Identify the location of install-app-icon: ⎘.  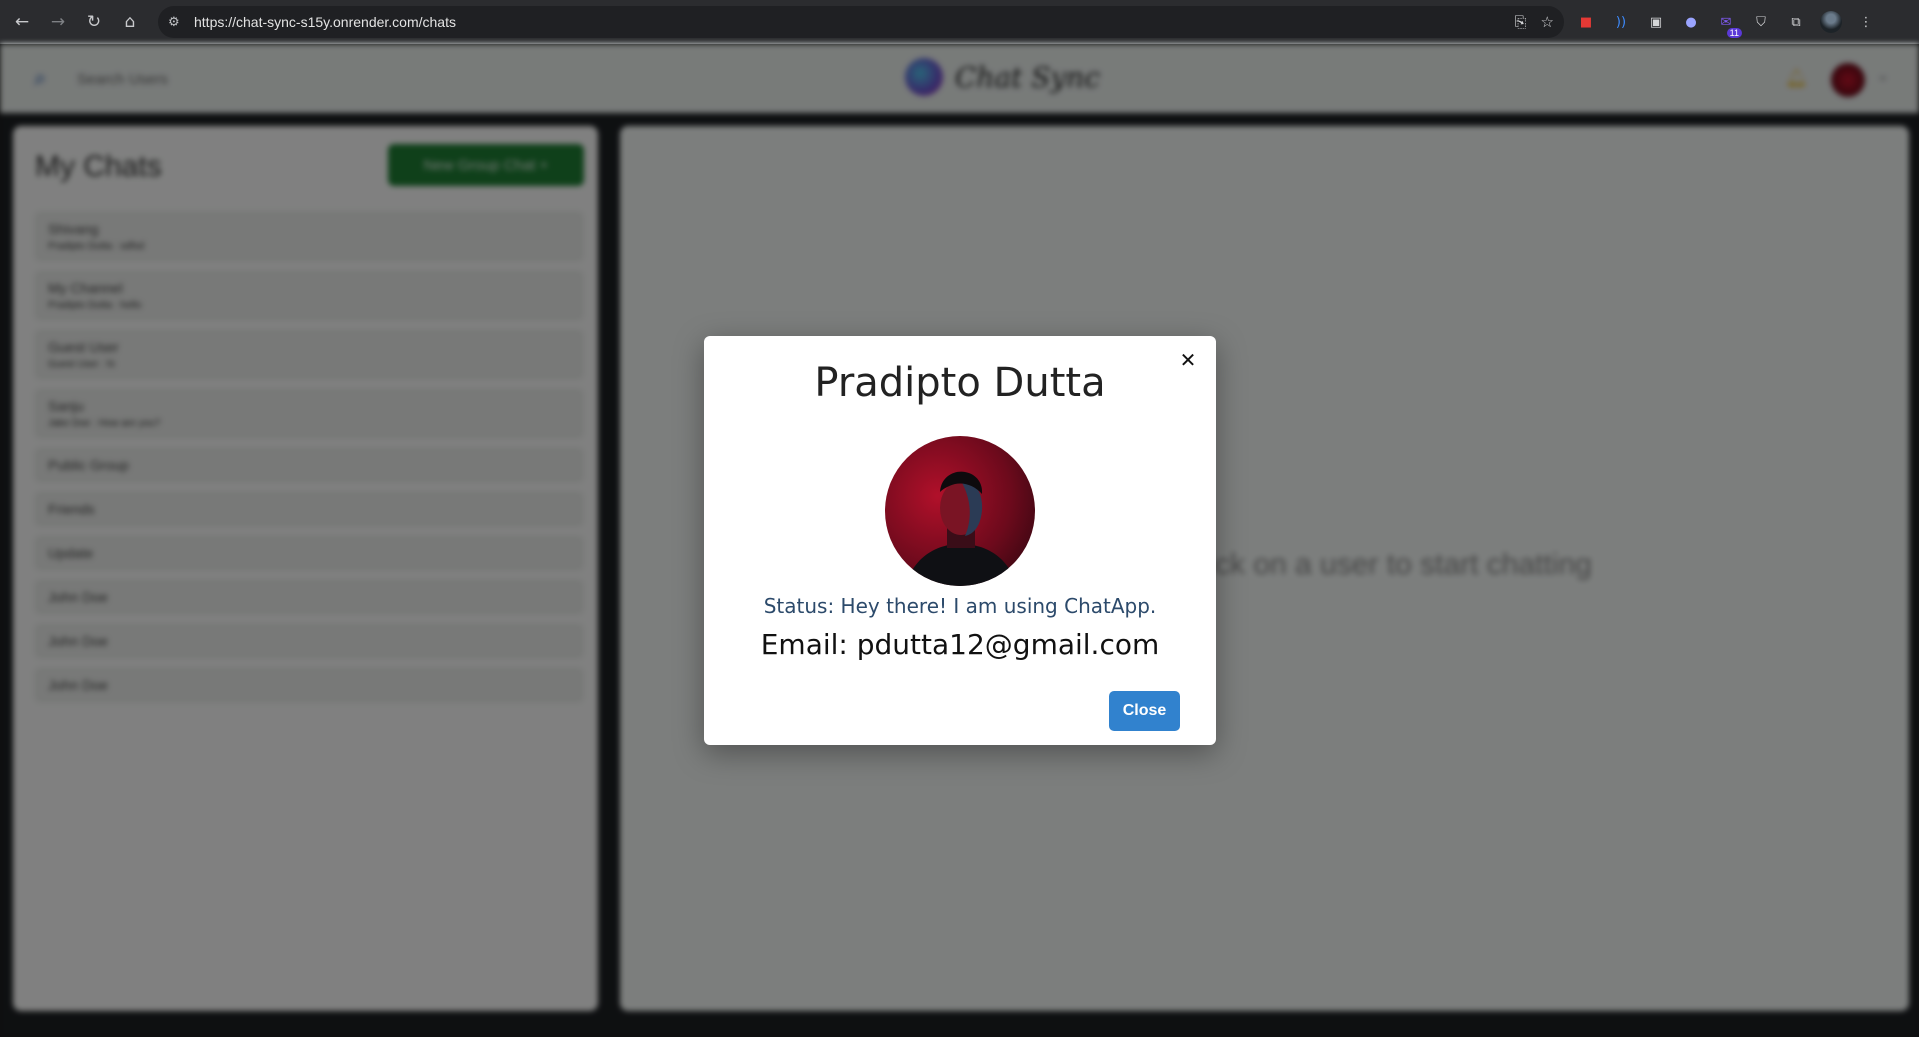
(1521, 22).